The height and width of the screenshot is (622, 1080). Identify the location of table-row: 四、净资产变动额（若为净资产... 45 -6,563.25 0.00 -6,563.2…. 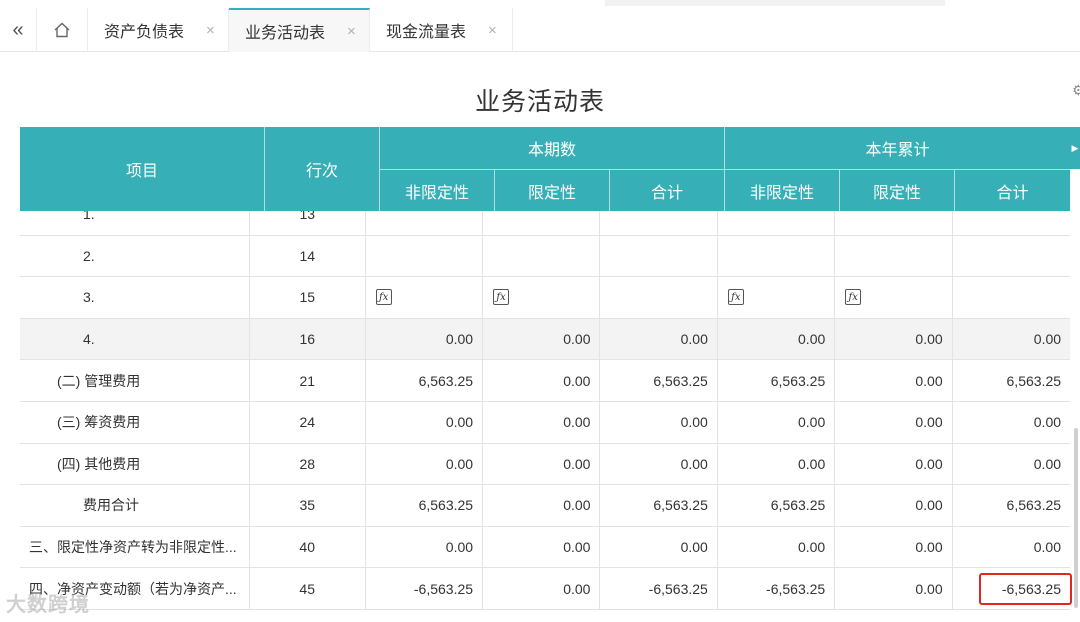
(545, 589).